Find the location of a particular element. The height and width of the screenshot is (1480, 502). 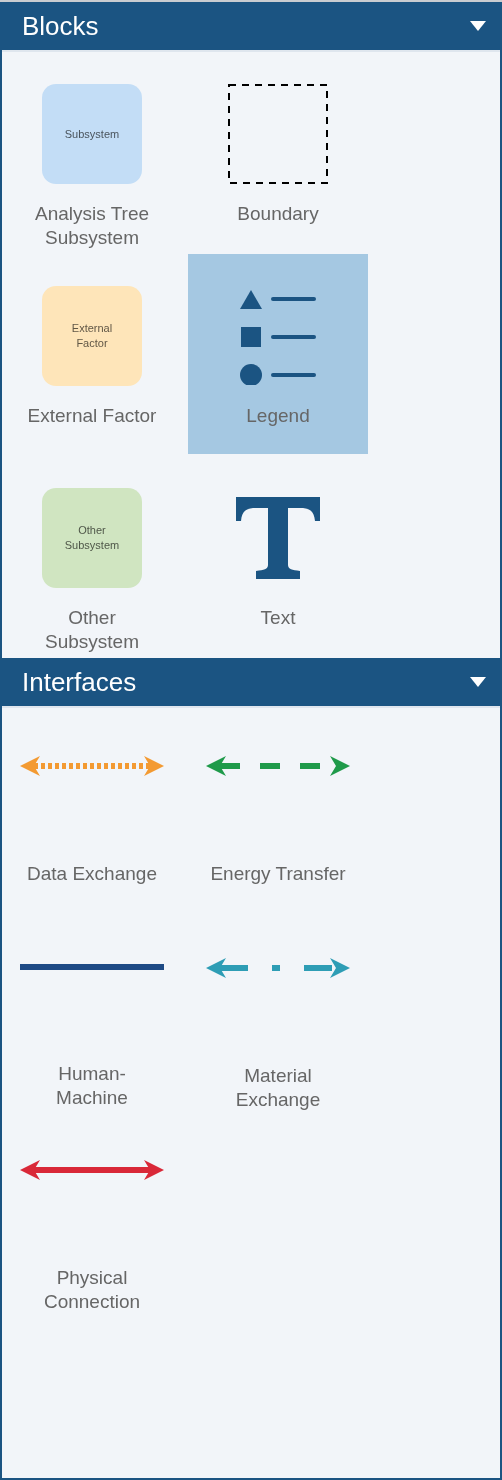

tile-label: Material Exchange is located at coordinates (278, 1088).